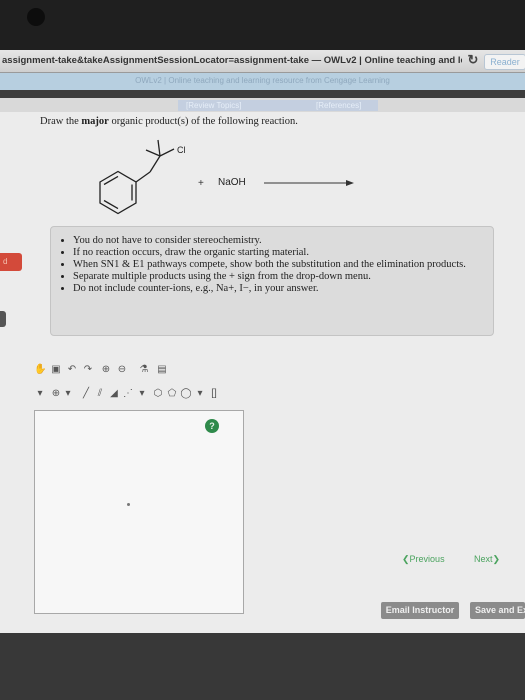  I want to click on undo-icon: ↶, so click(72, 370).